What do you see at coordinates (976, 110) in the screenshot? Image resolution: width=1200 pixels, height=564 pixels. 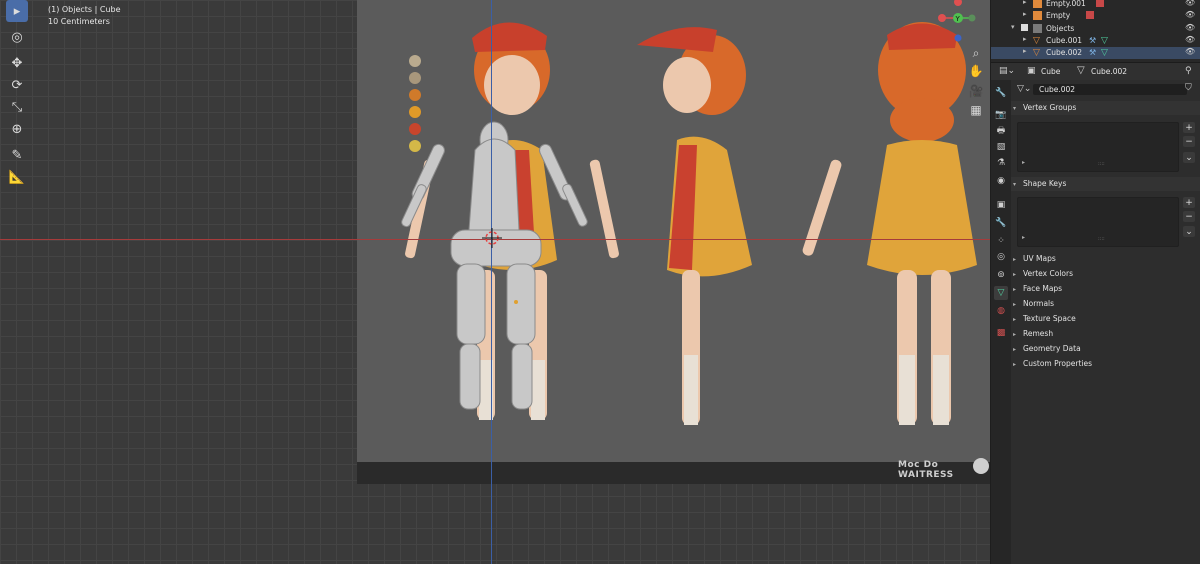 I see `grid-view-icon: ▦` at bounding box center [976, 110].